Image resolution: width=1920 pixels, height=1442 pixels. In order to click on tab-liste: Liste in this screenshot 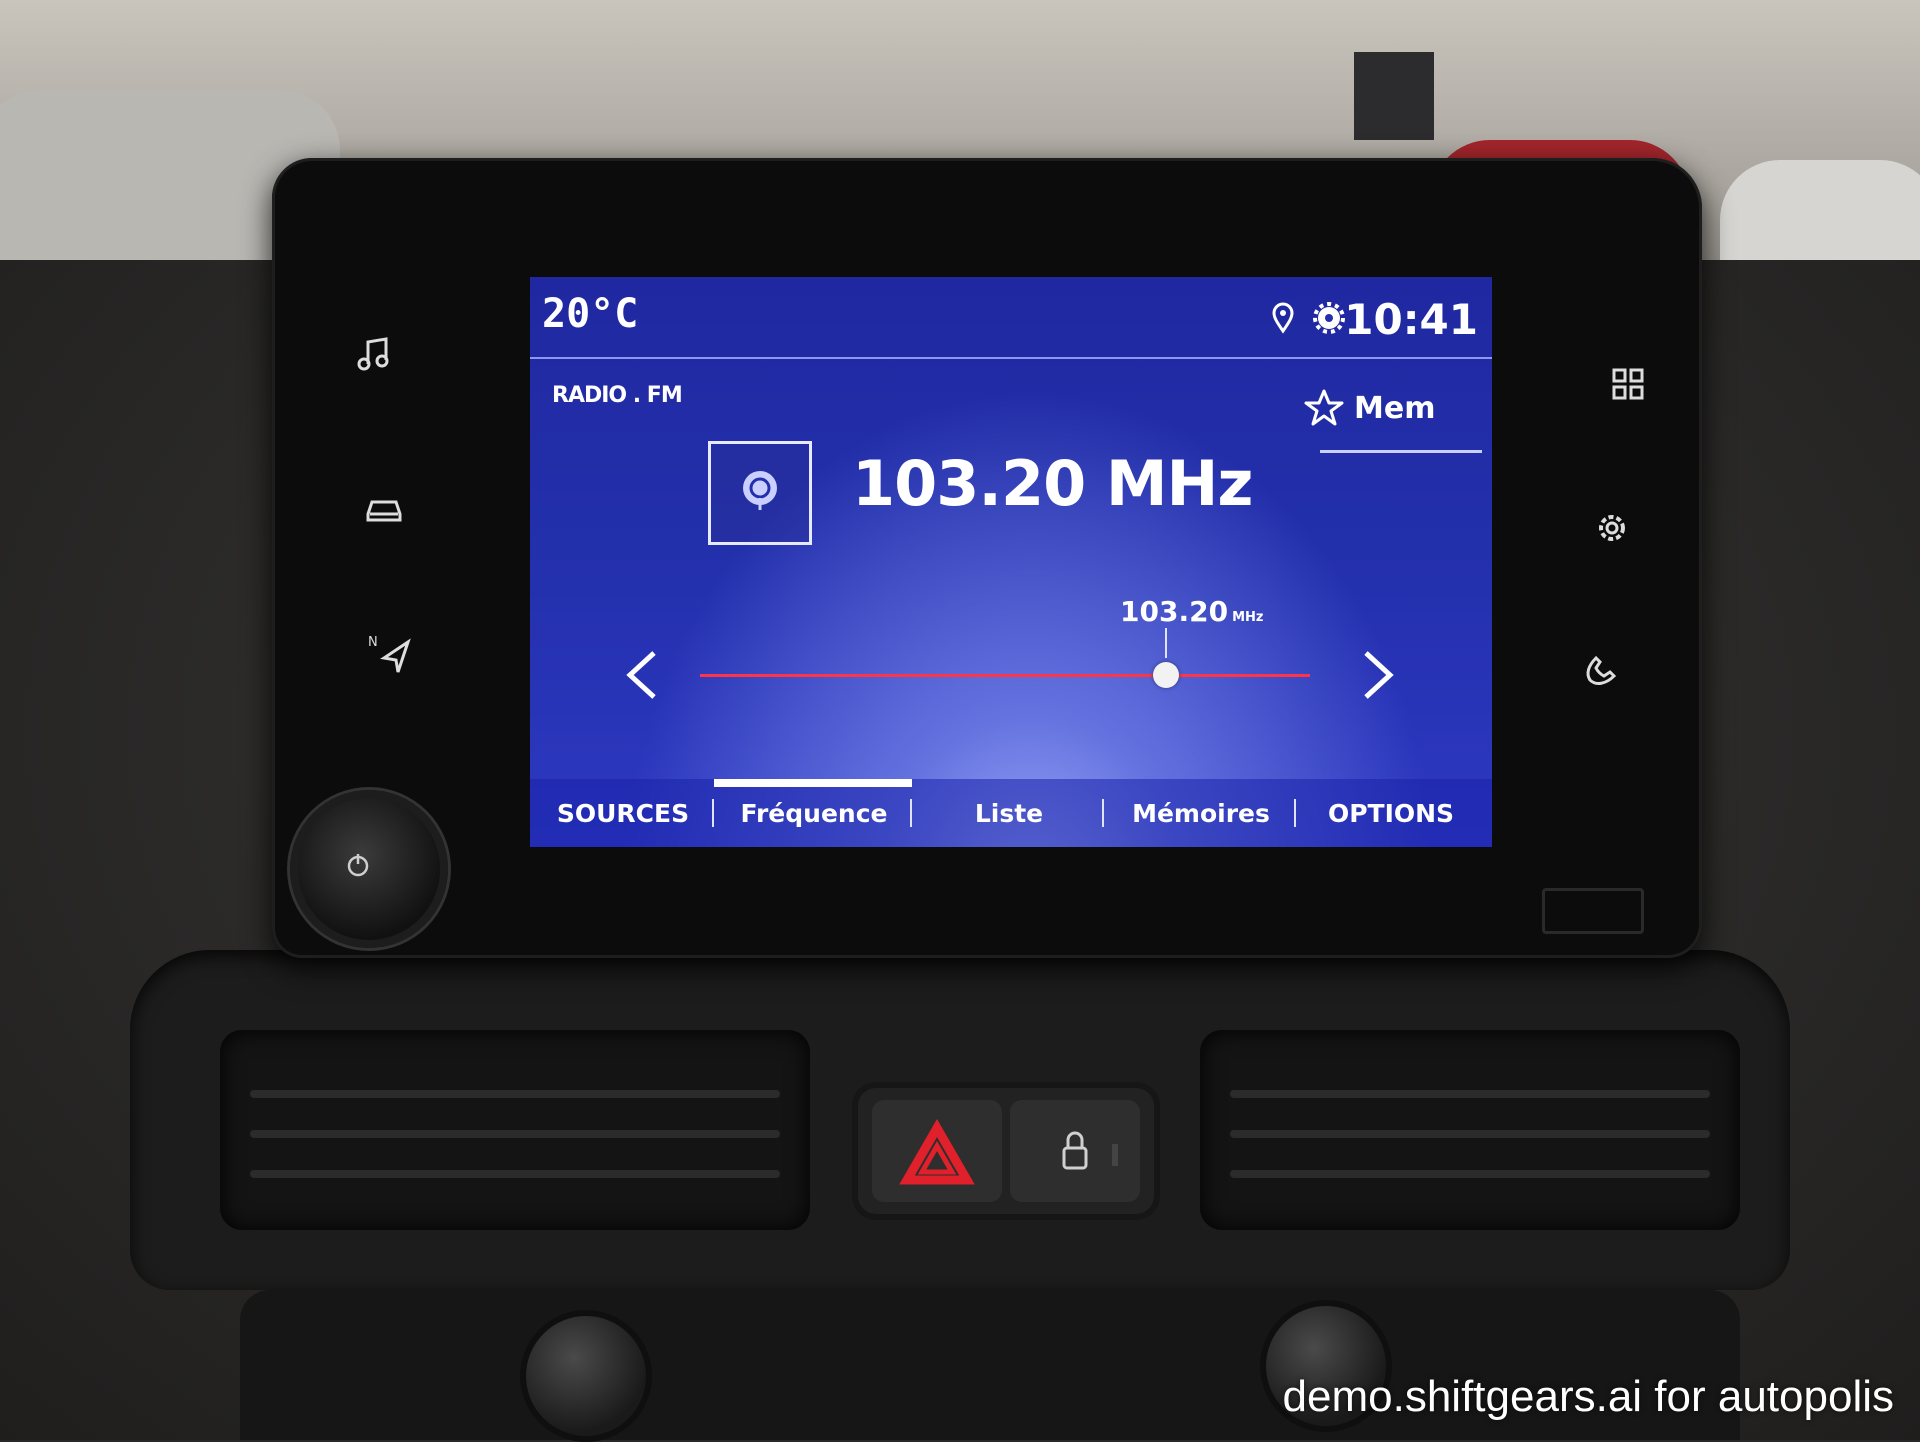, I will do `click(1009, 813)`.